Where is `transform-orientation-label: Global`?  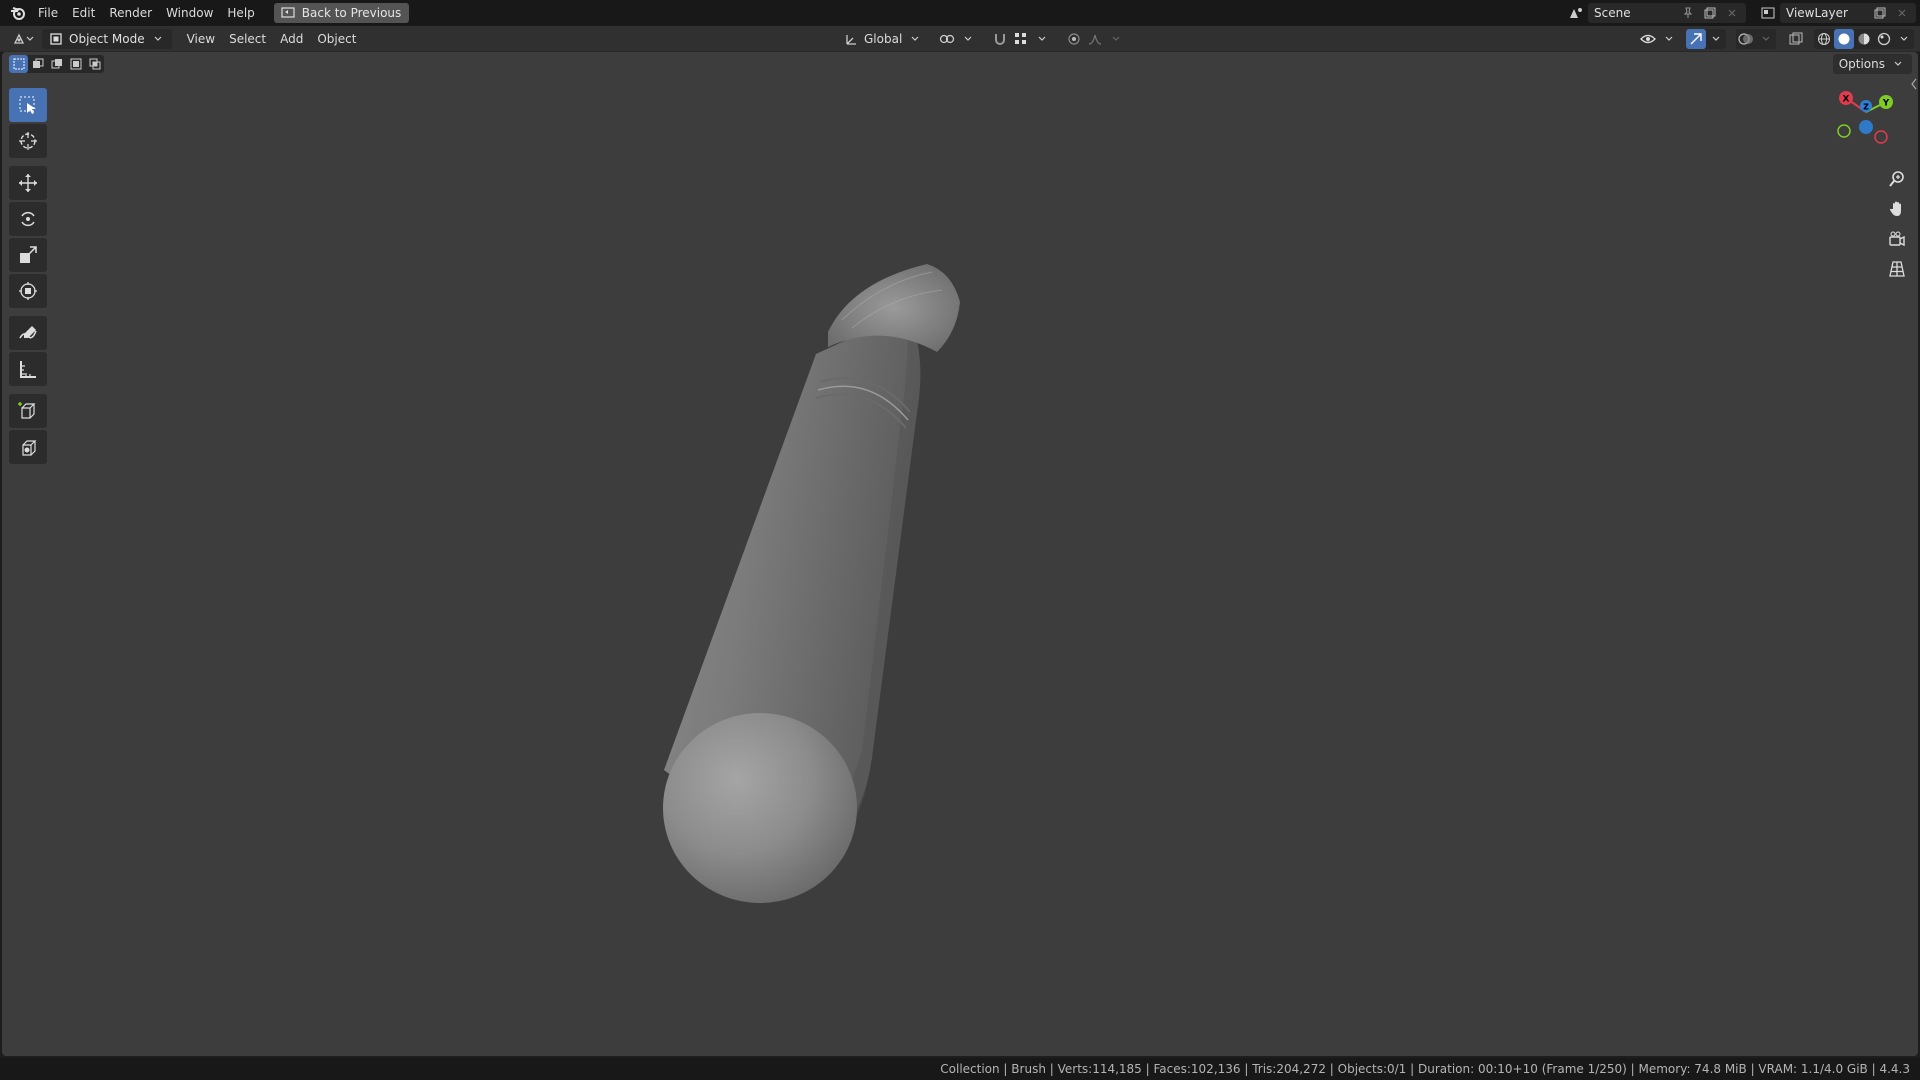
transform-orientation-label: Global is located at coordinates (883, 39).